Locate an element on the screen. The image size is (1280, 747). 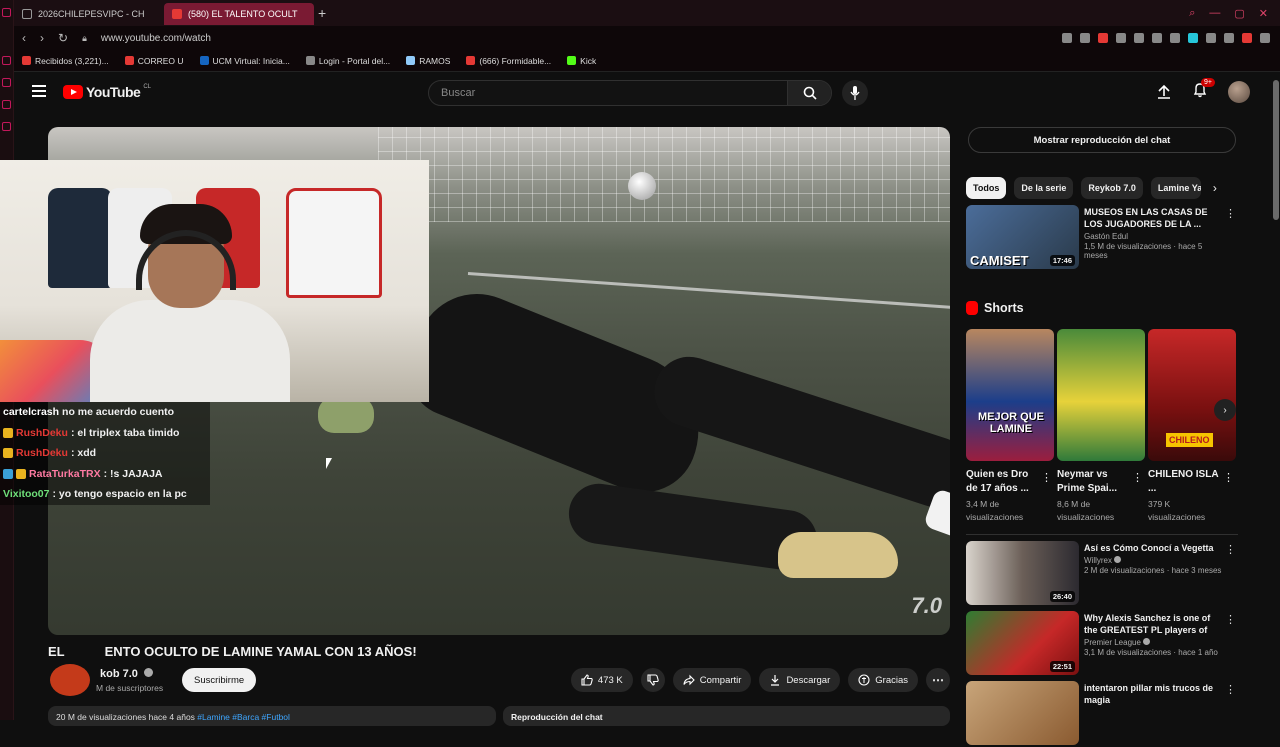
chip-all: Todos is located at coordinates (986, 188).